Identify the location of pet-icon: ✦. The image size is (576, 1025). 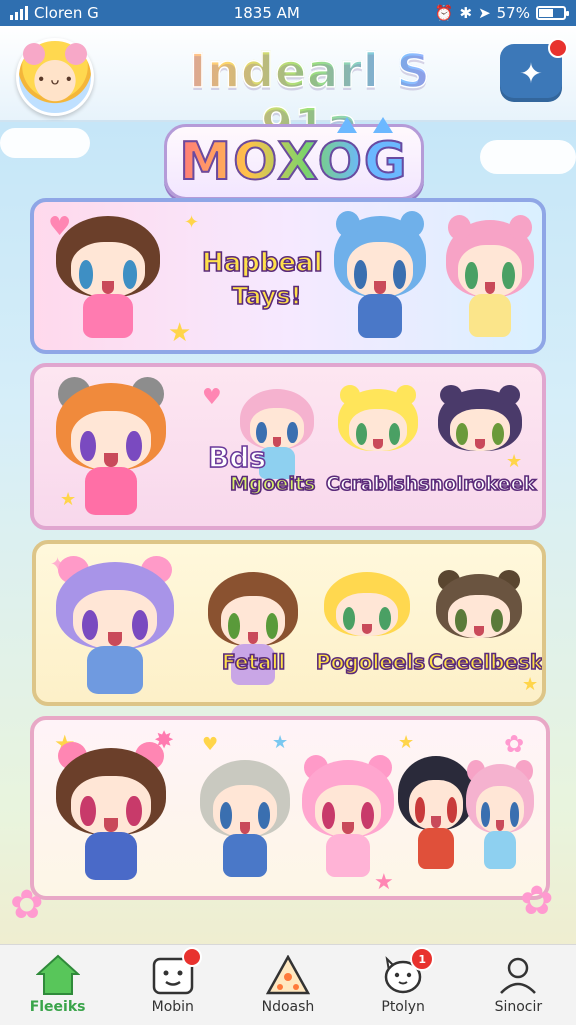
(531, 73).